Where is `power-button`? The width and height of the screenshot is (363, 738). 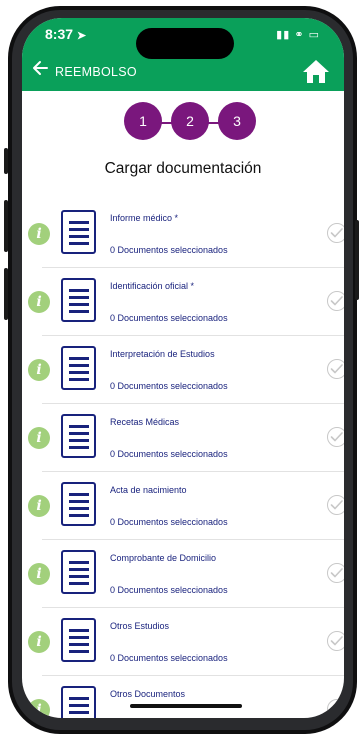
power-button is located at coordinates (357, 260).